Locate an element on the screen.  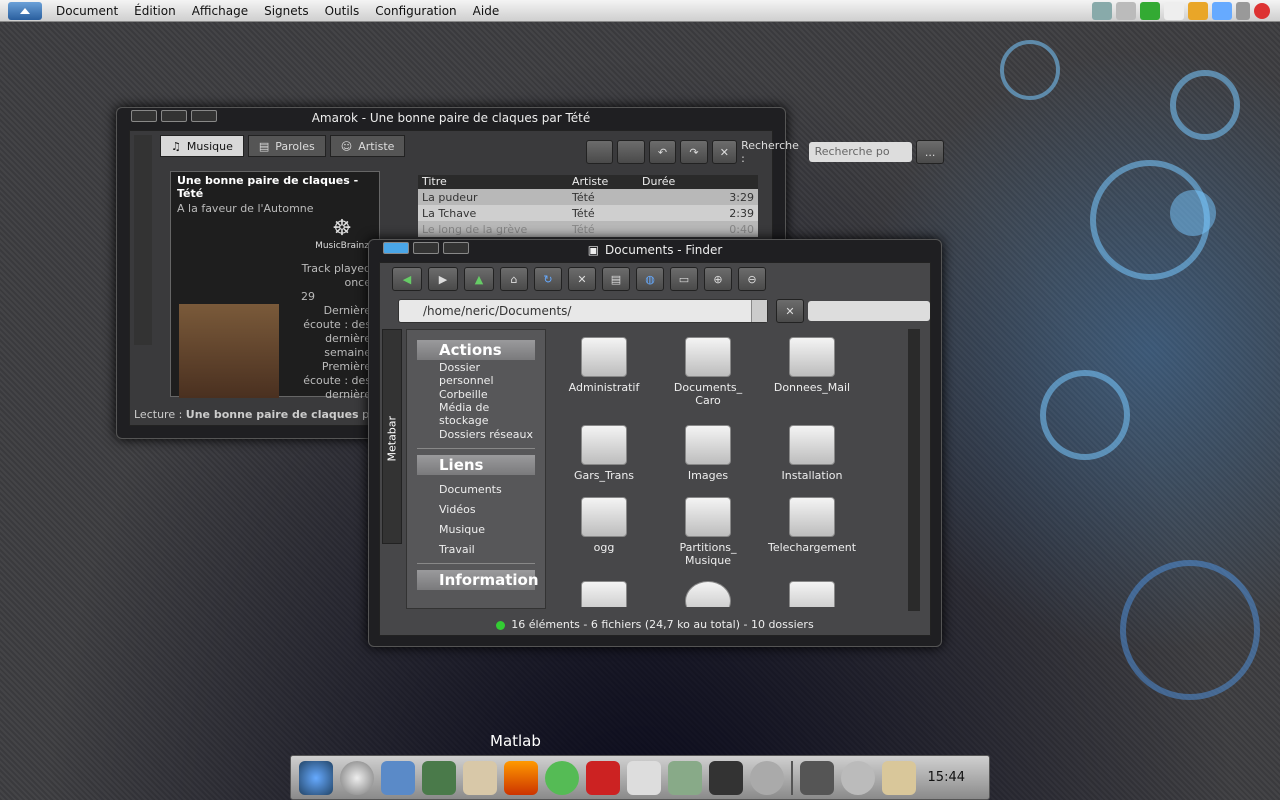
action-dossier-personnel: Dossier personnel is located at coordinates (476, 374).